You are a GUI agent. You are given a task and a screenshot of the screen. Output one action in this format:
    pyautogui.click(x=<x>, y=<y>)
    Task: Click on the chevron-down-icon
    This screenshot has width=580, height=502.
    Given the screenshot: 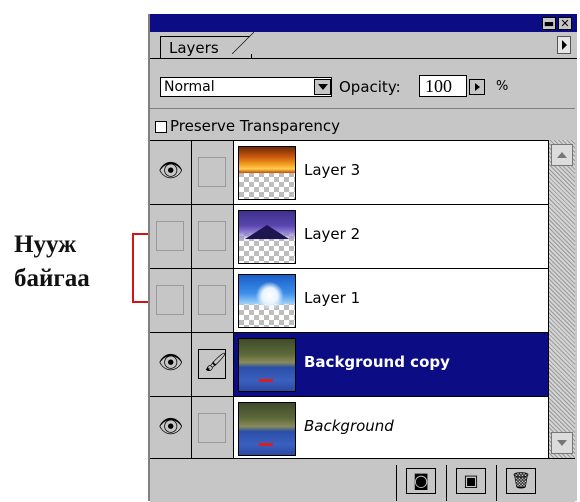 What is the action you would take?
    pyautogui.click(x=322, y=87)
    